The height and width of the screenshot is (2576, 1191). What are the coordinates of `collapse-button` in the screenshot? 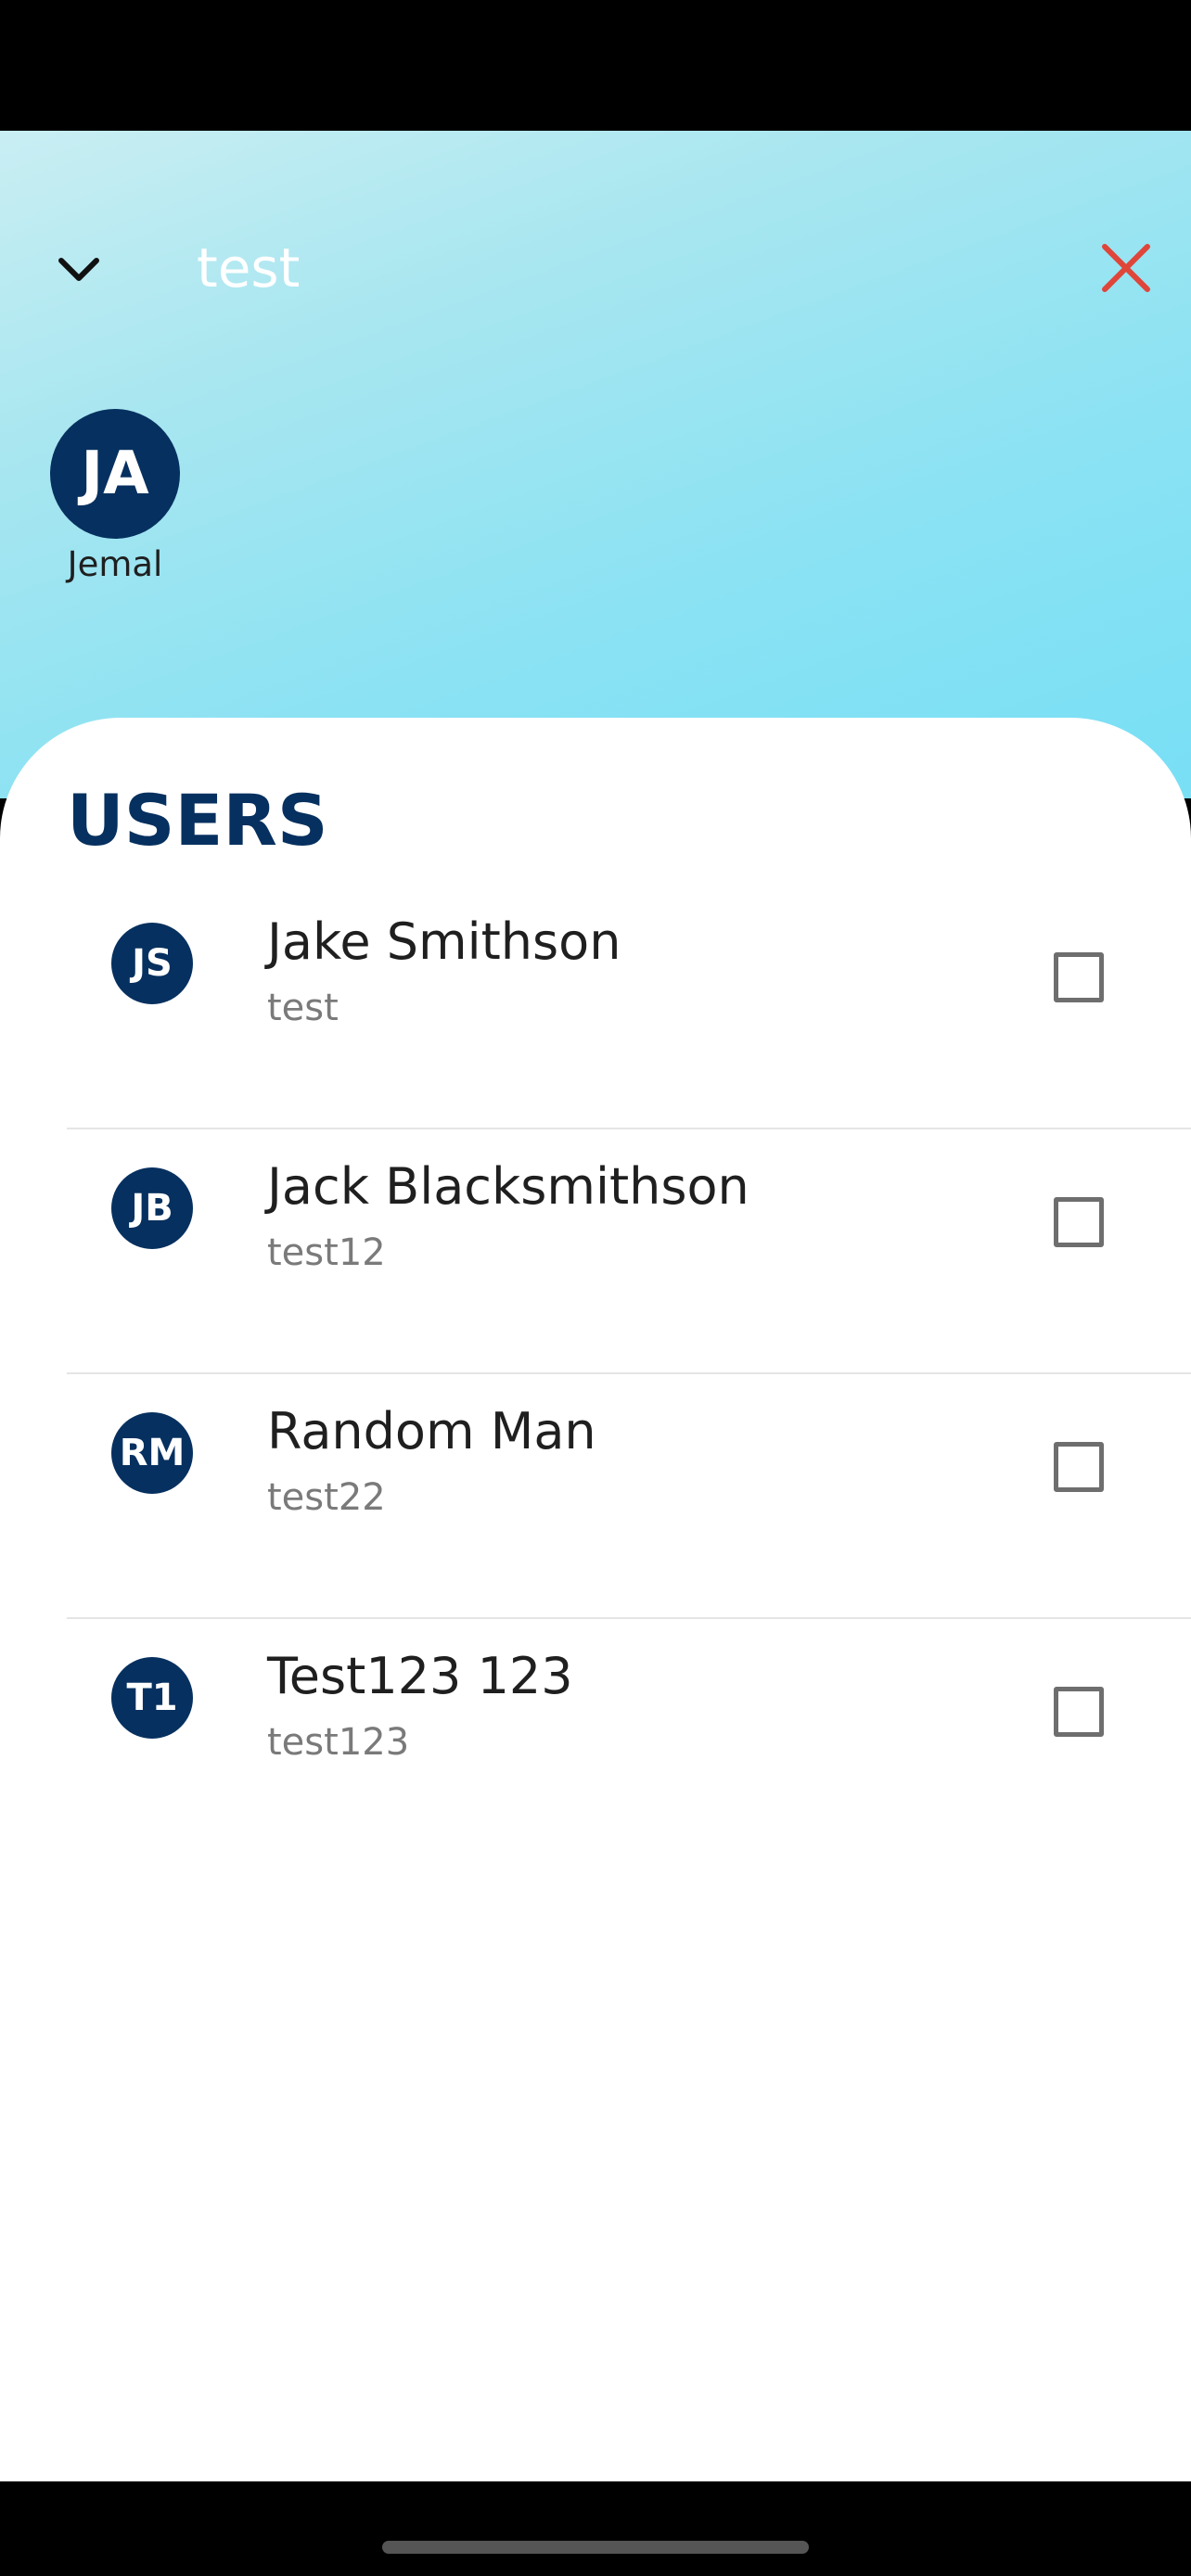 It's located at (79, 270).